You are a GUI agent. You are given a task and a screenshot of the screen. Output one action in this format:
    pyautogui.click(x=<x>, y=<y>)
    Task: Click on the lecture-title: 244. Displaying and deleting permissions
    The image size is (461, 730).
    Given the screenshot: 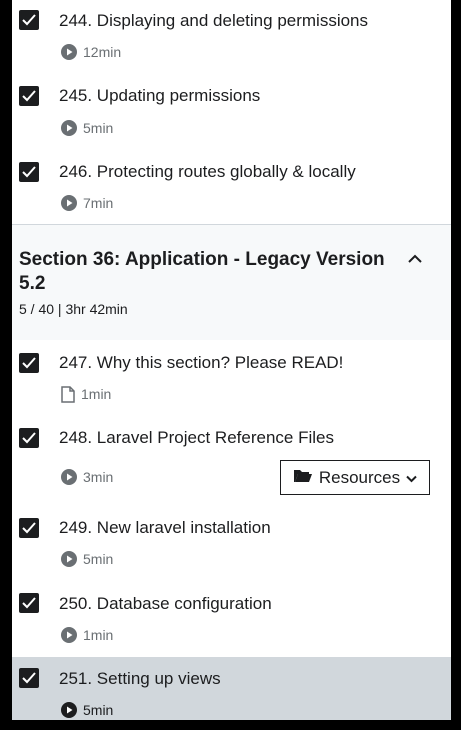 What is the action you would take?
    pyautogui.click(x=213, y=21)
    